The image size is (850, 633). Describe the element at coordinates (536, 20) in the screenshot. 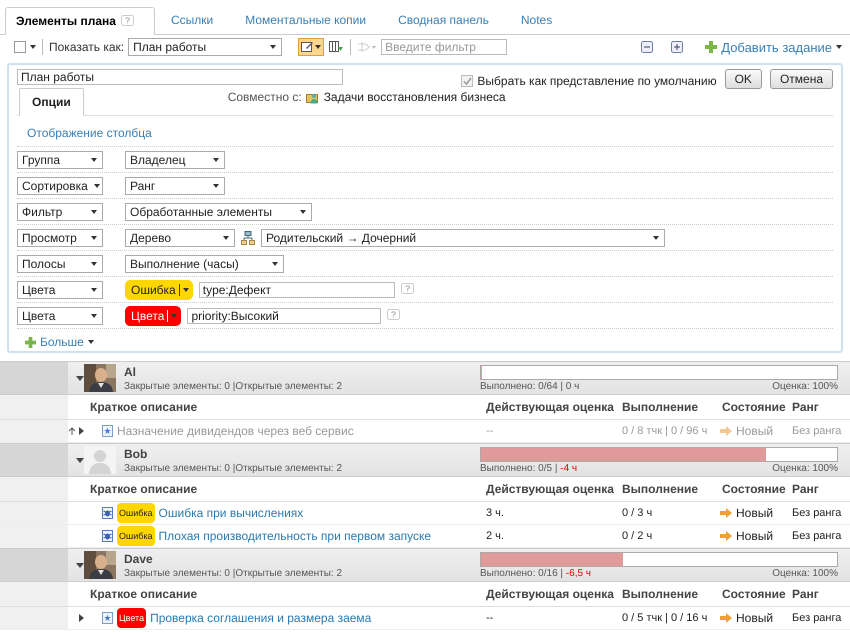

I see `tab: Notes` at that location.